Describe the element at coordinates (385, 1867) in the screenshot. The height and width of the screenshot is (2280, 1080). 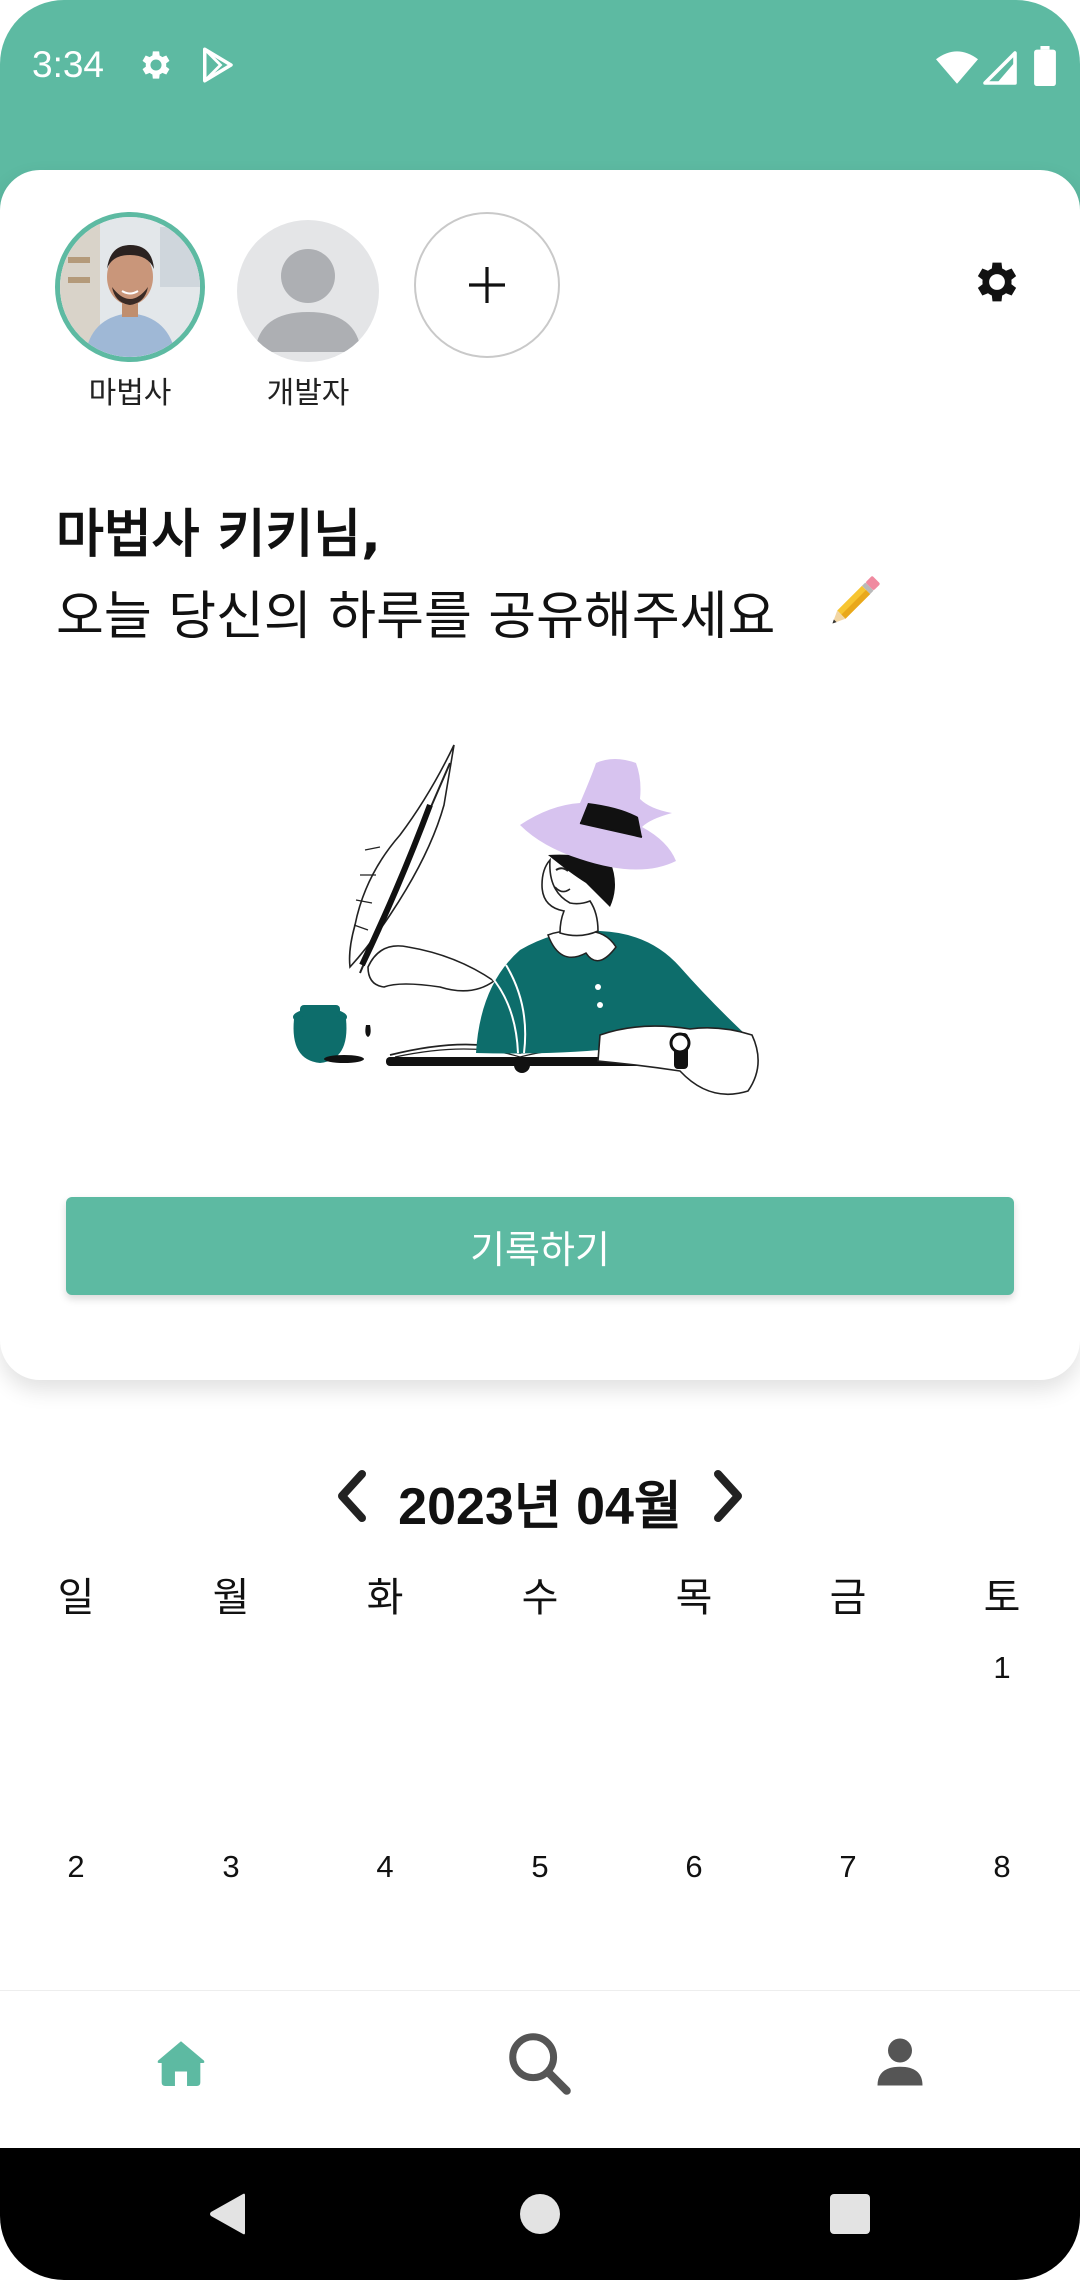
I see `calendar-day: 4` at that location.